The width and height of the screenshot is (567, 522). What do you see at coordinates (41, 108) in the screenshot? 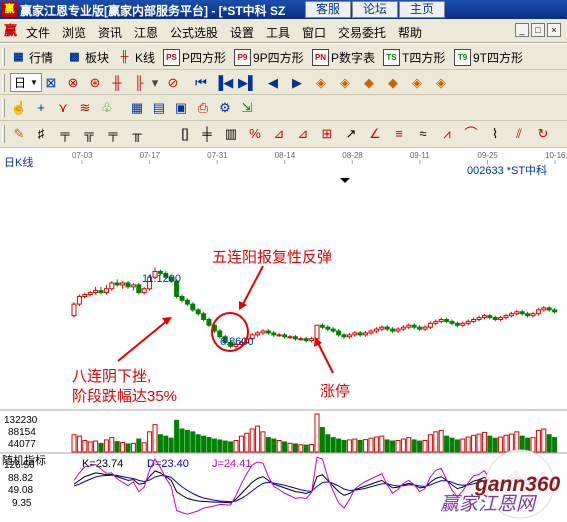
I see `crosshair-icon: +` at bounding box center [41, 108].